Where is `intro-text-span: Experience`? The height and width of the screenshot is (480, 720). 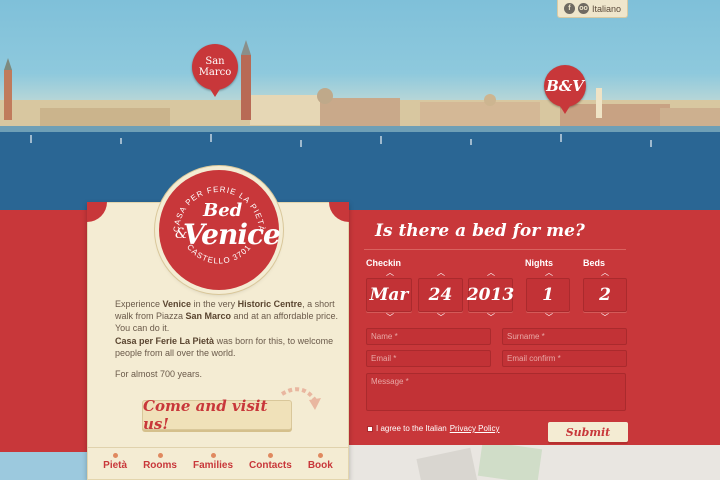
intro-text-span: Experience is located at coordinates (139, 304).